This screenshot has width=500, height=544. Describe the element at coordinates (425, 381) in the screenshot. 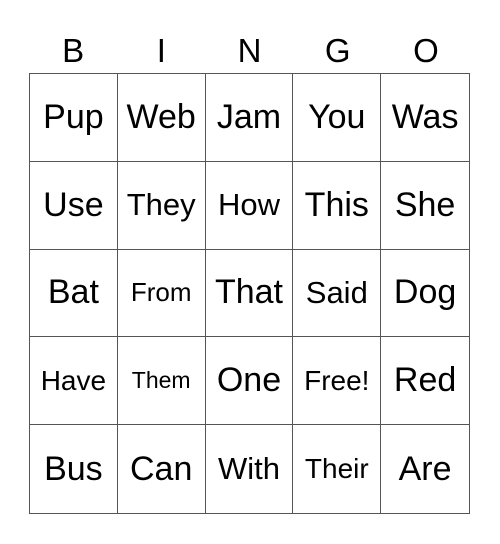

I see `bingo-cell: Red` at that location.